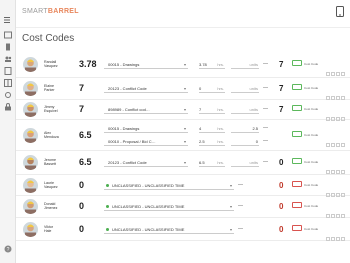 This screenshot has width=350, height=263. I want to click on calendar-icon, so click(8, 35).